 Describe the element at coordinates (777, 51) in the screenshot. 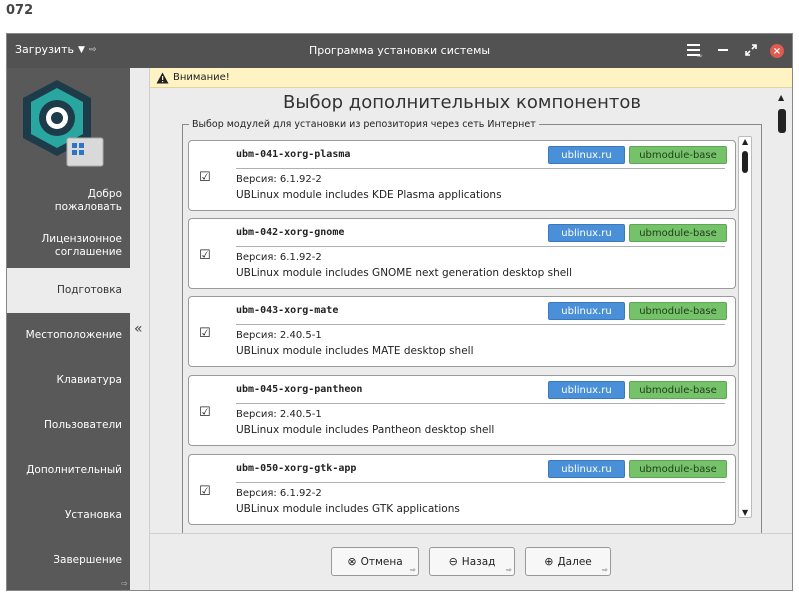

I see `close-icon: ×` at that location.